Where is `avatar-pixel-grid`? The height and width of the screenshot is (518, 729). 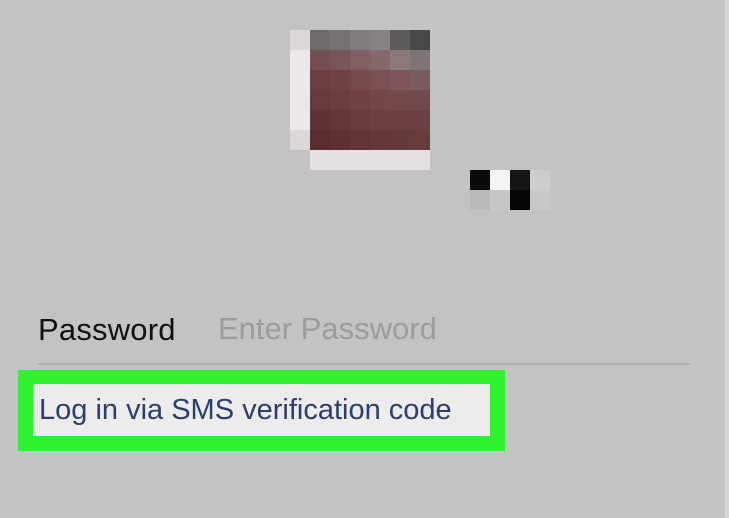 avatar-pixel-grid is located at coordinates (370, 90).